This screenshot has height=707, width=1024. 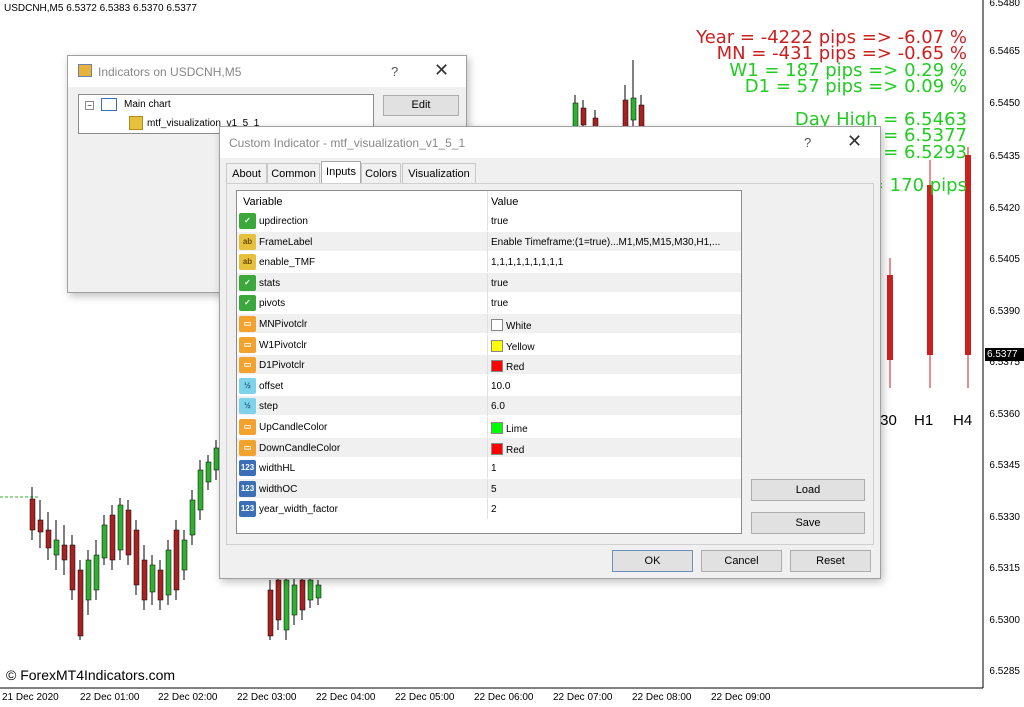 What do you see at coordinates (489, 324) in the screenshot?
I see `table-row: ▭ MNPivotclr White` at bounding box center [489, 324].